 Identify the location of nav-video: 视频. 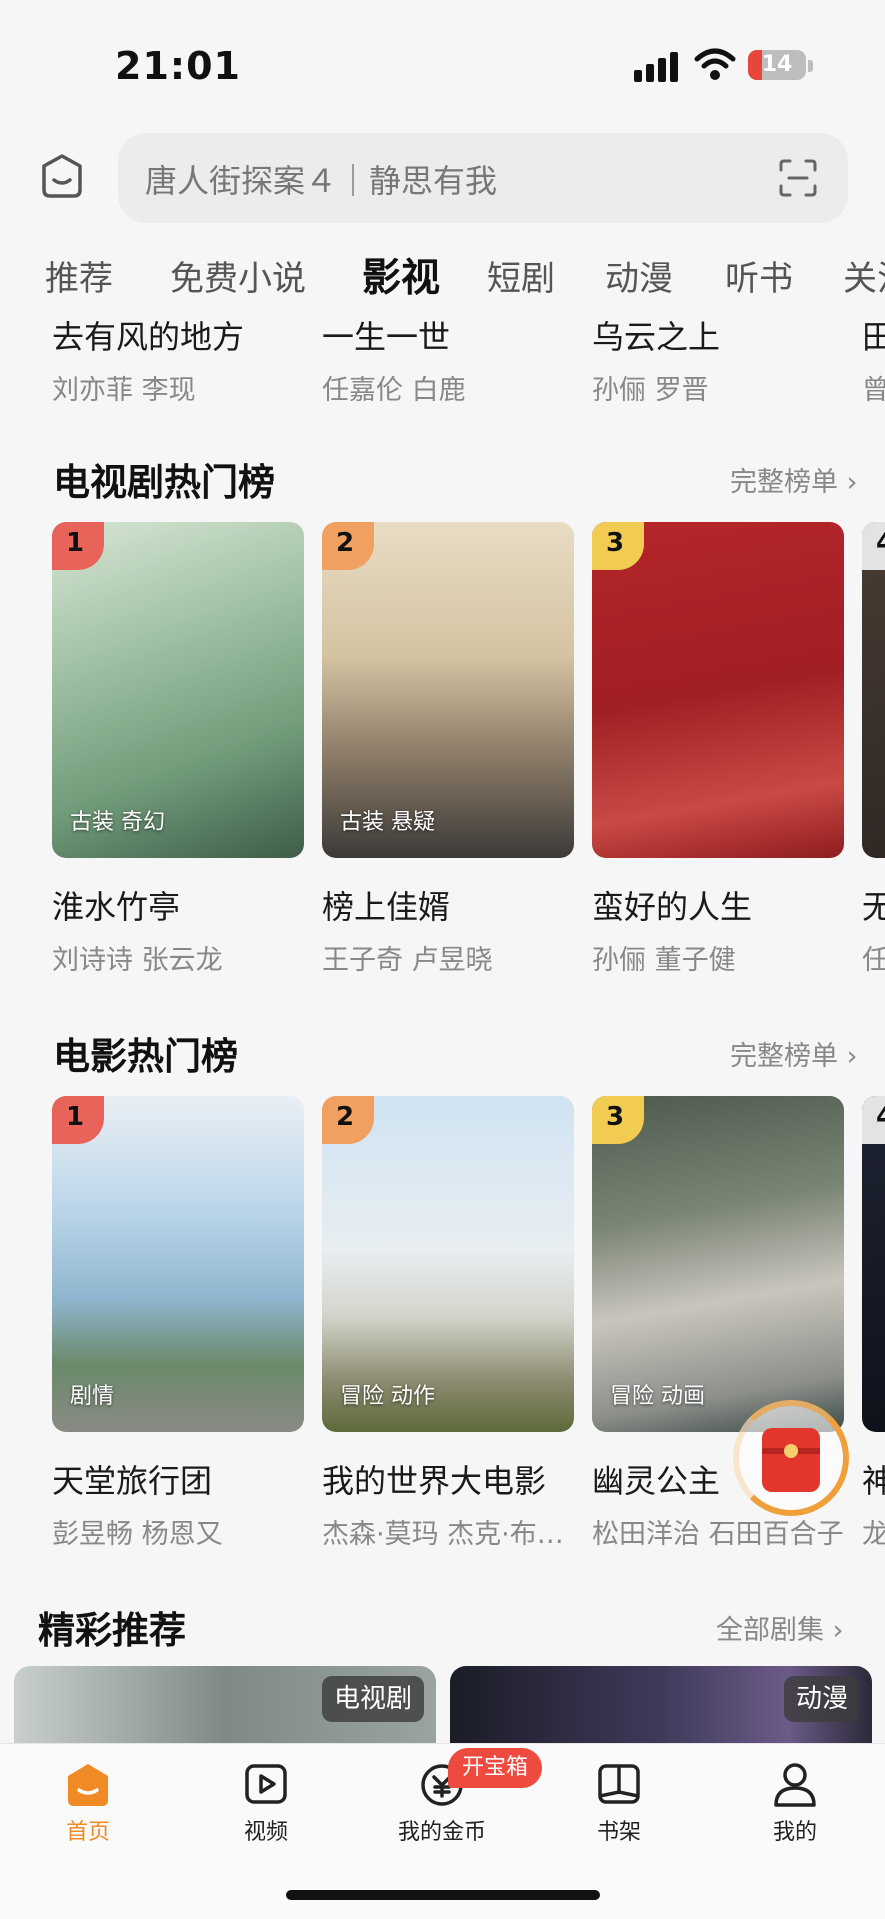
(266, 1803).